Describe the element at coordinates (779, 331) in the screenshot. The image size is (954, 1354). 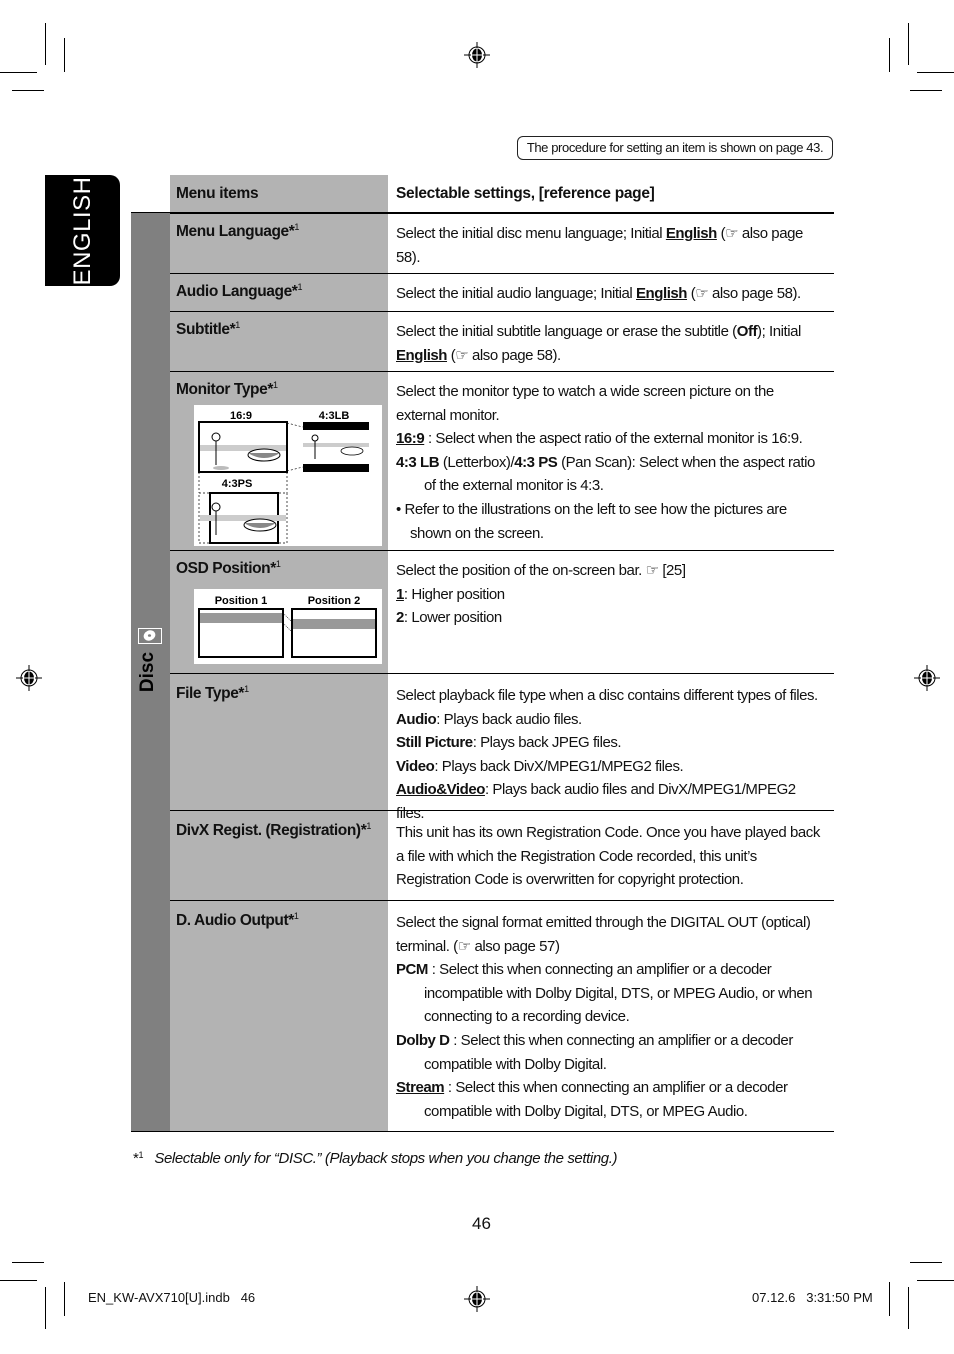
I see `description-text: ); Initial` at that location.